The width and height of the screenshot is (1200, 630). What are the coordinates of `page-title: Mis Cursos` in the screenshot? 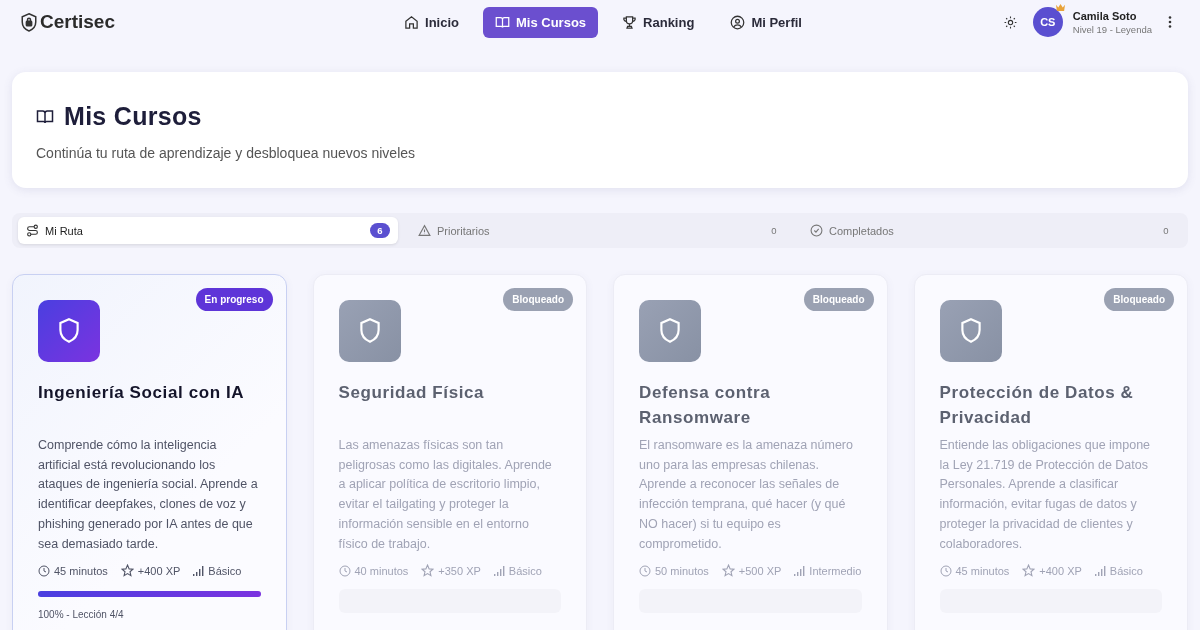 It's located at (133, 116).